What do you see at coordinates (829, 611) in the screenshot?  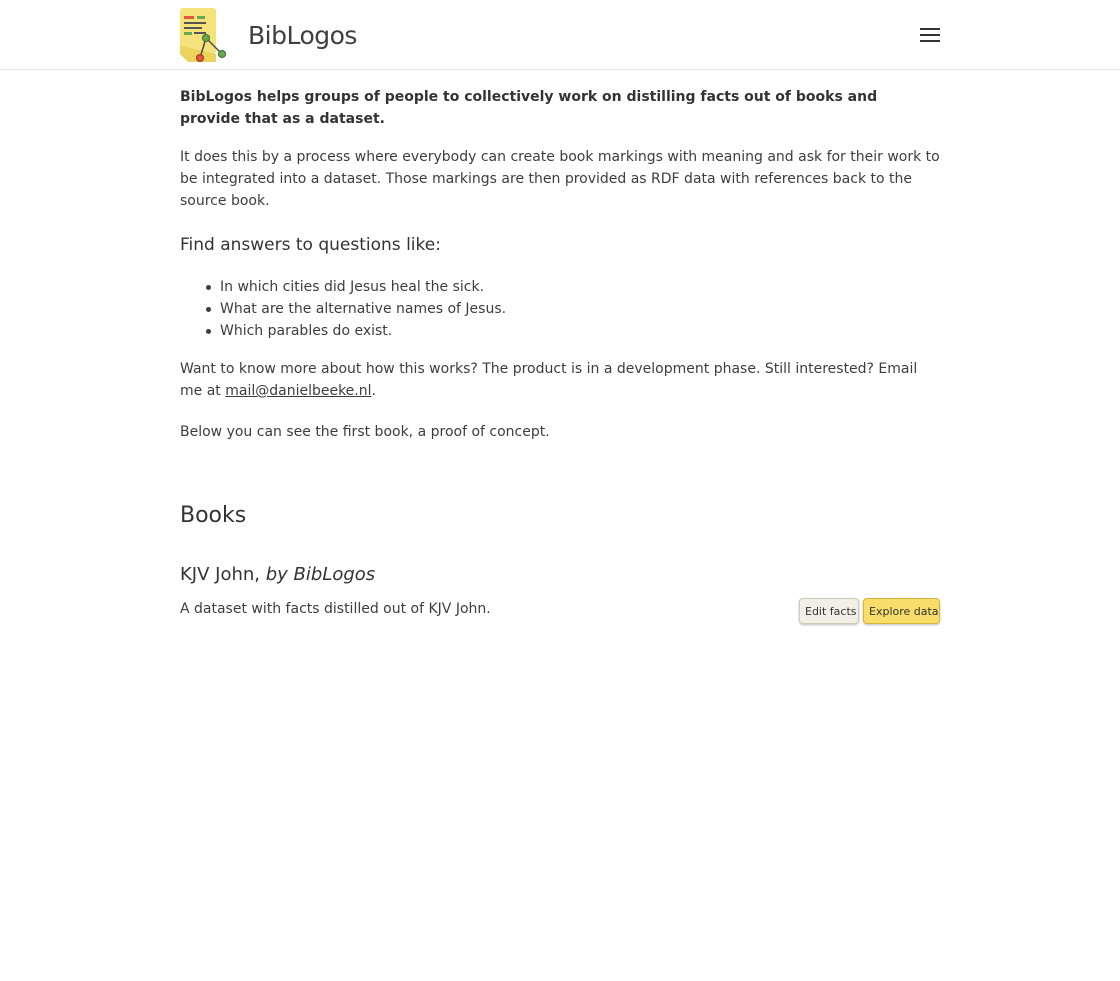 I see `edit-facts-button: Edit facts` at bounding box center [829, 611].